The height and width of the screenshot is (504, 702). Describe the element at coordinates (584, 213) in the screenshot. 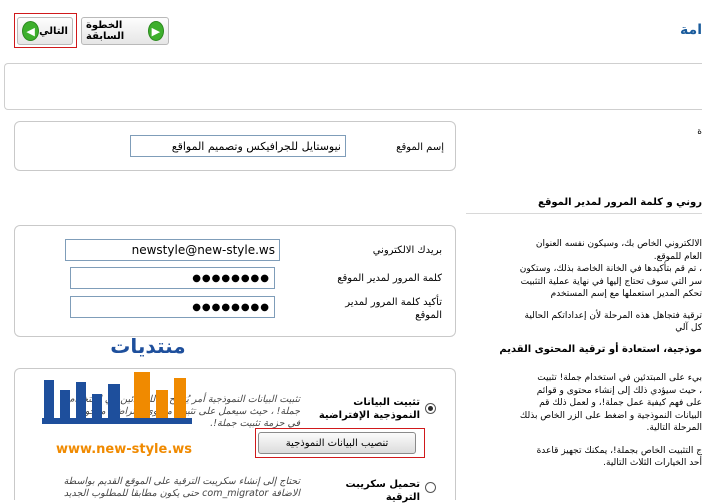

I see `section-divider` at that location.